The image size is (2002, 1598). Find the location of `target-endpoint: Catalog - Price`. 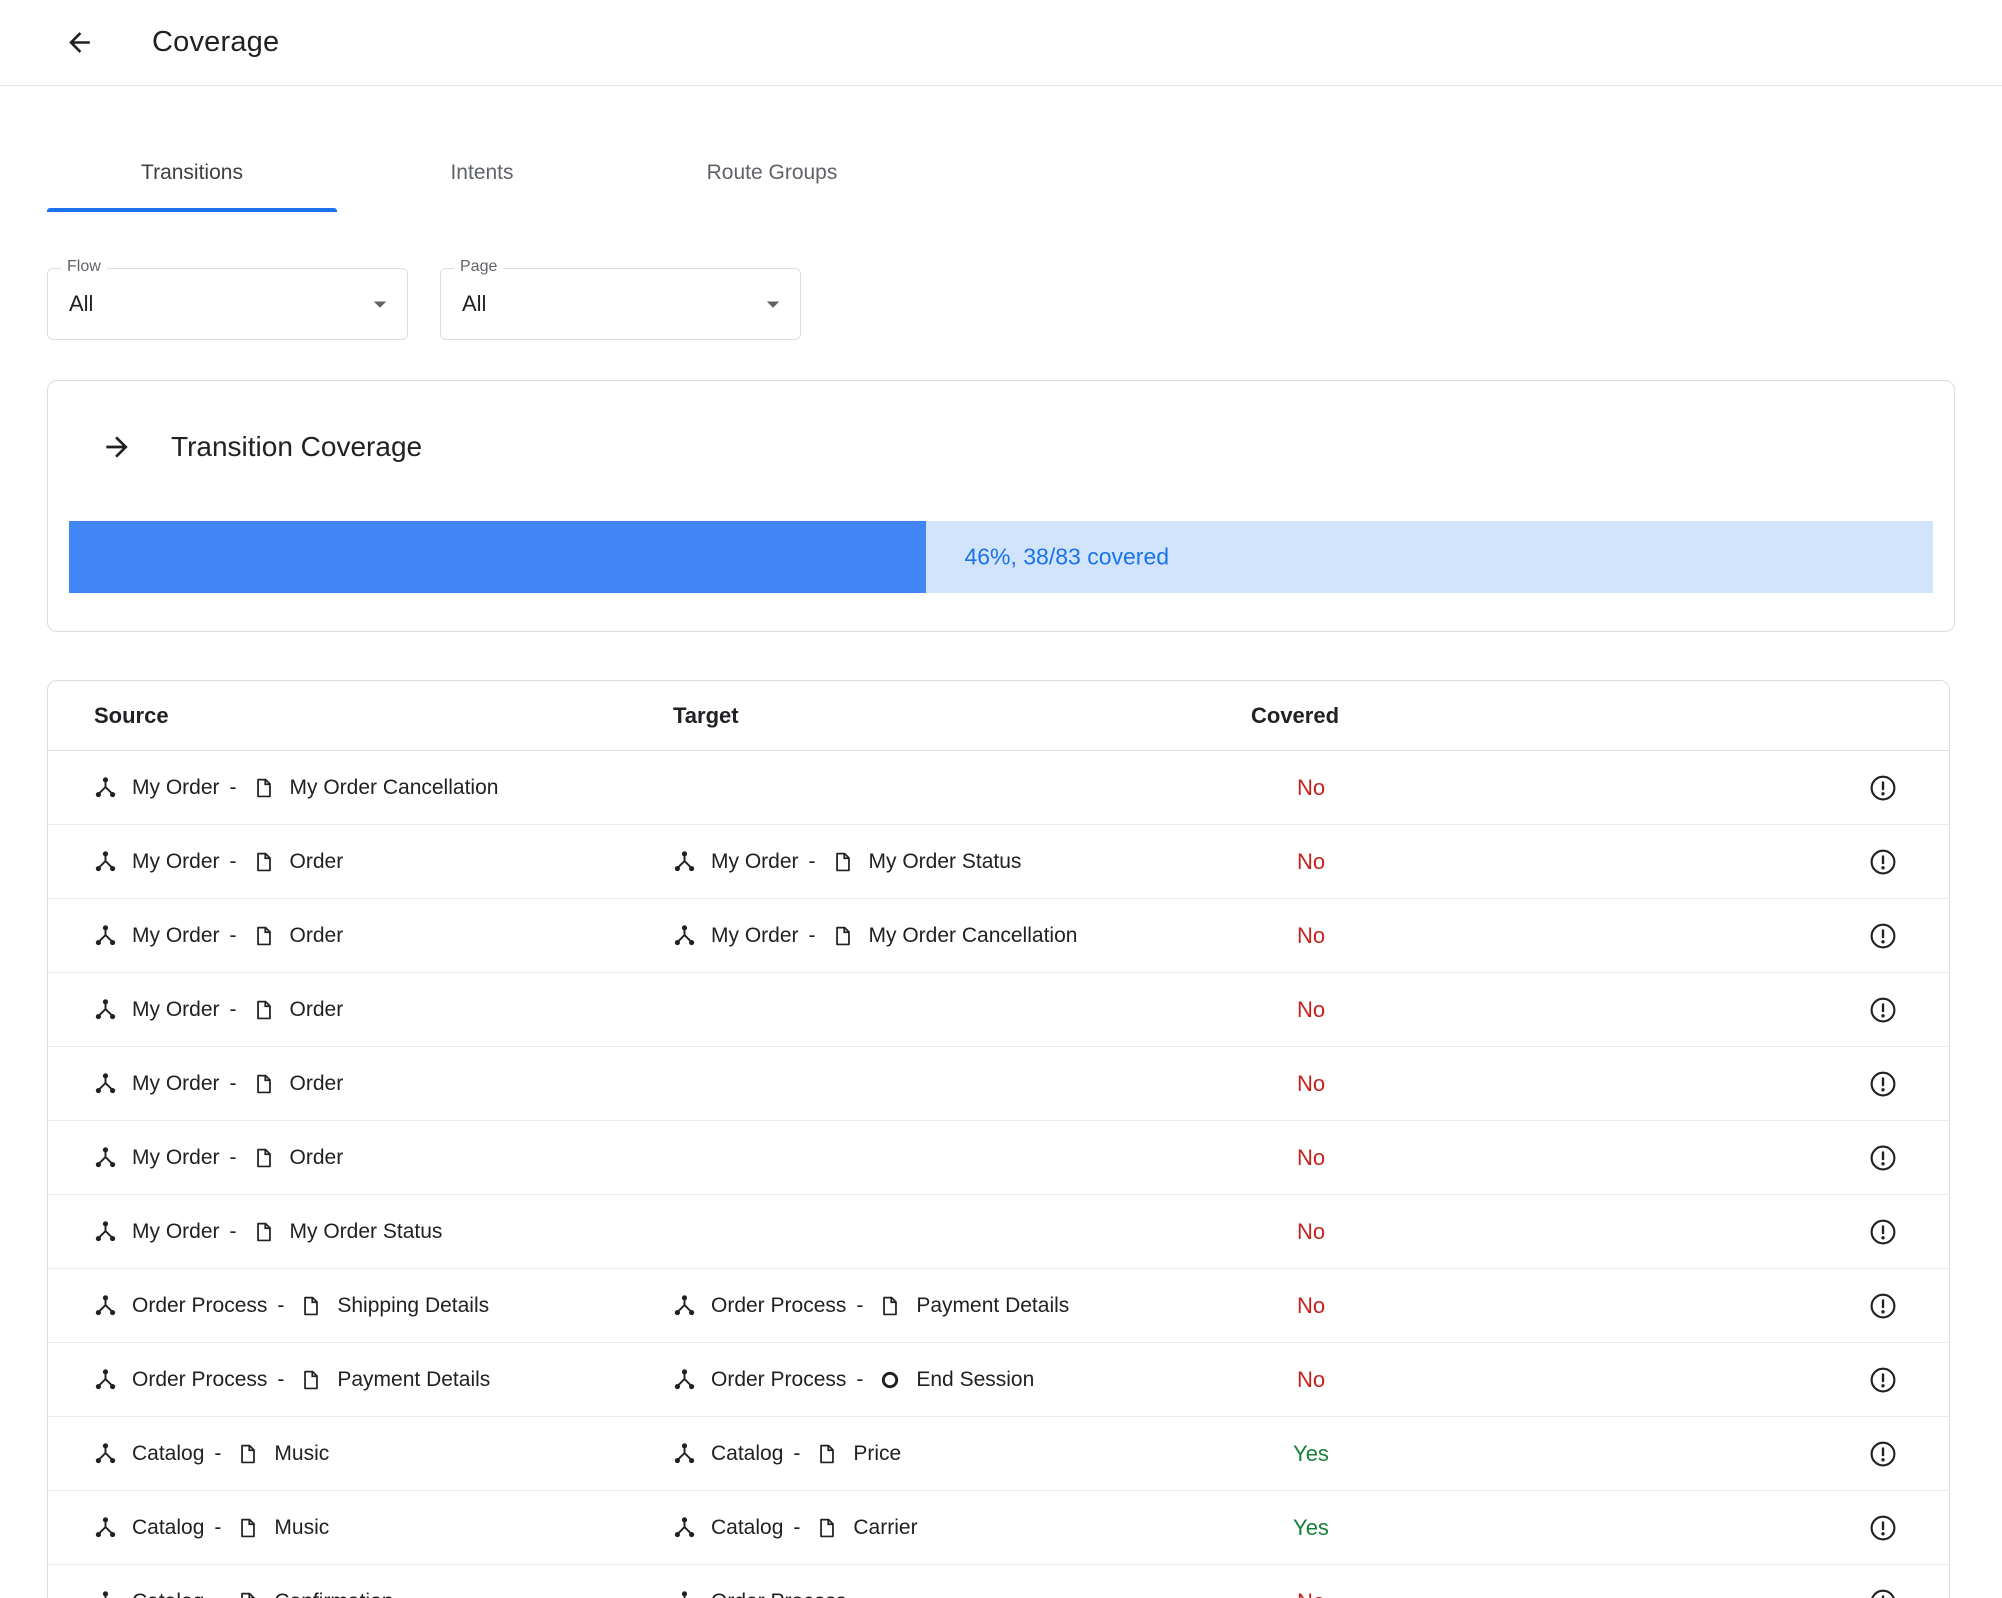

target-endpoint: Catalog - Price is located at coordinates (787, 1454).